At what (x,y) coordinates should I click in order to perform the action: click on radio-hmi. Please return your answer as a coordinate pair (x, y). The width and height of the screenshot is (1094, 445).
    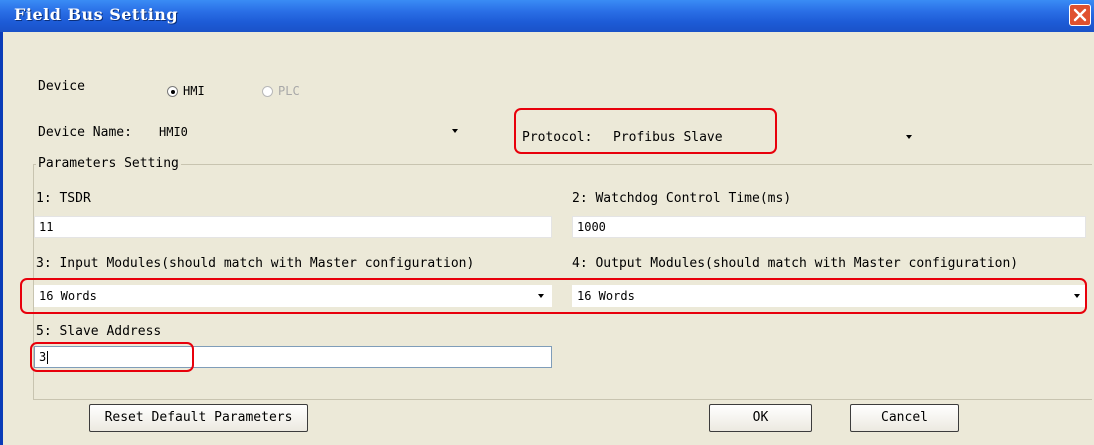
    Looking at the image, I should click on (172, 91).